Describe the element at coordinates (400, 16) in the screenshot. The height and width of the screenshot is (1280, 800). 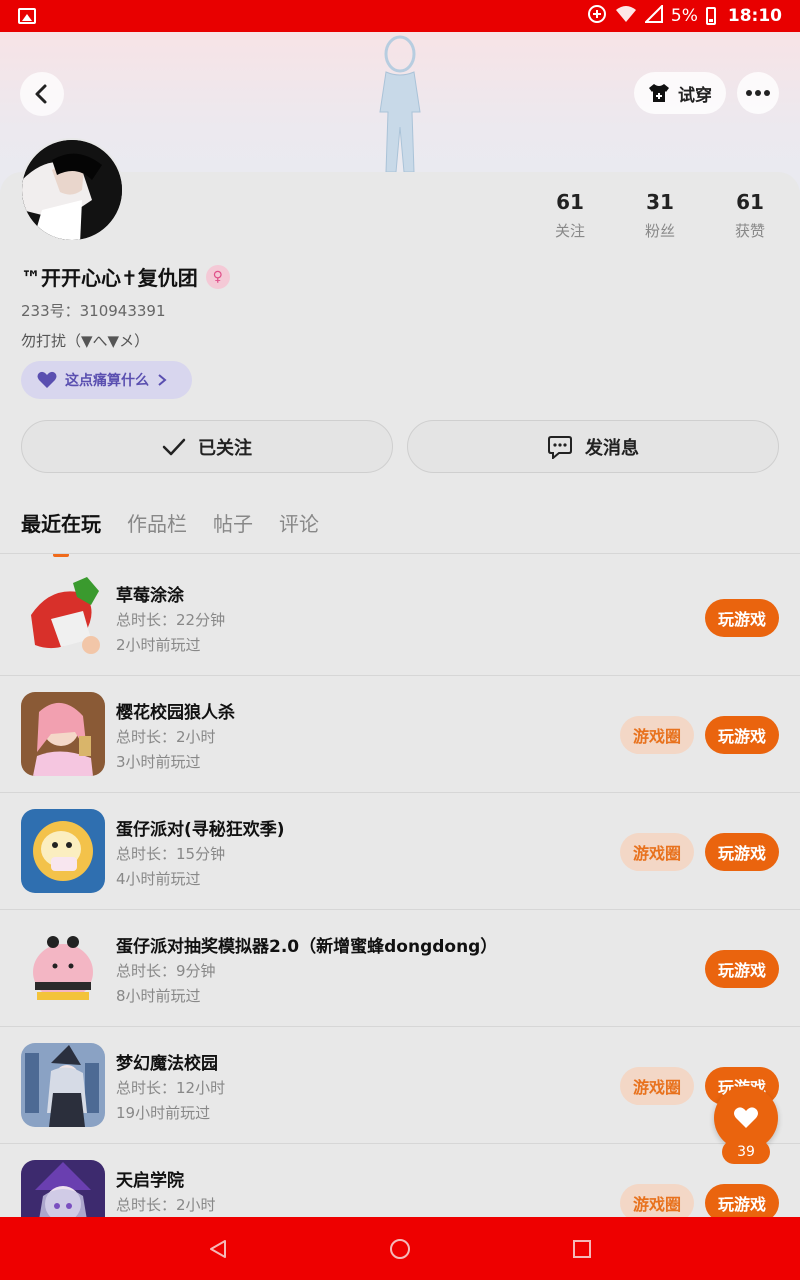
I see `status-bar: 5% 18:10` at that location.